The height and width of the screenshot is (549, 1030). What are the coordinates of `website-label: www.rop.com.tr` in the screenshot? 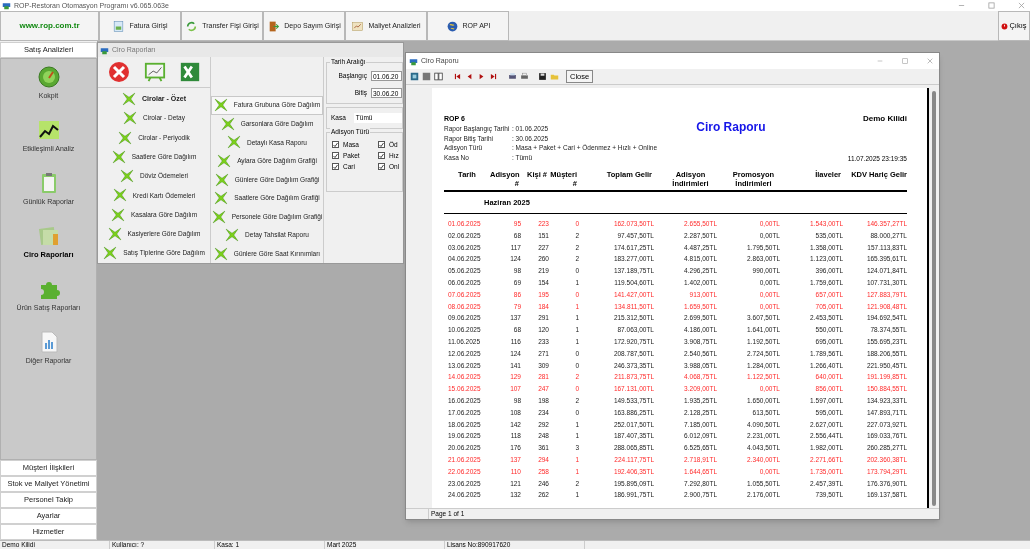 It's located at (49, 26).